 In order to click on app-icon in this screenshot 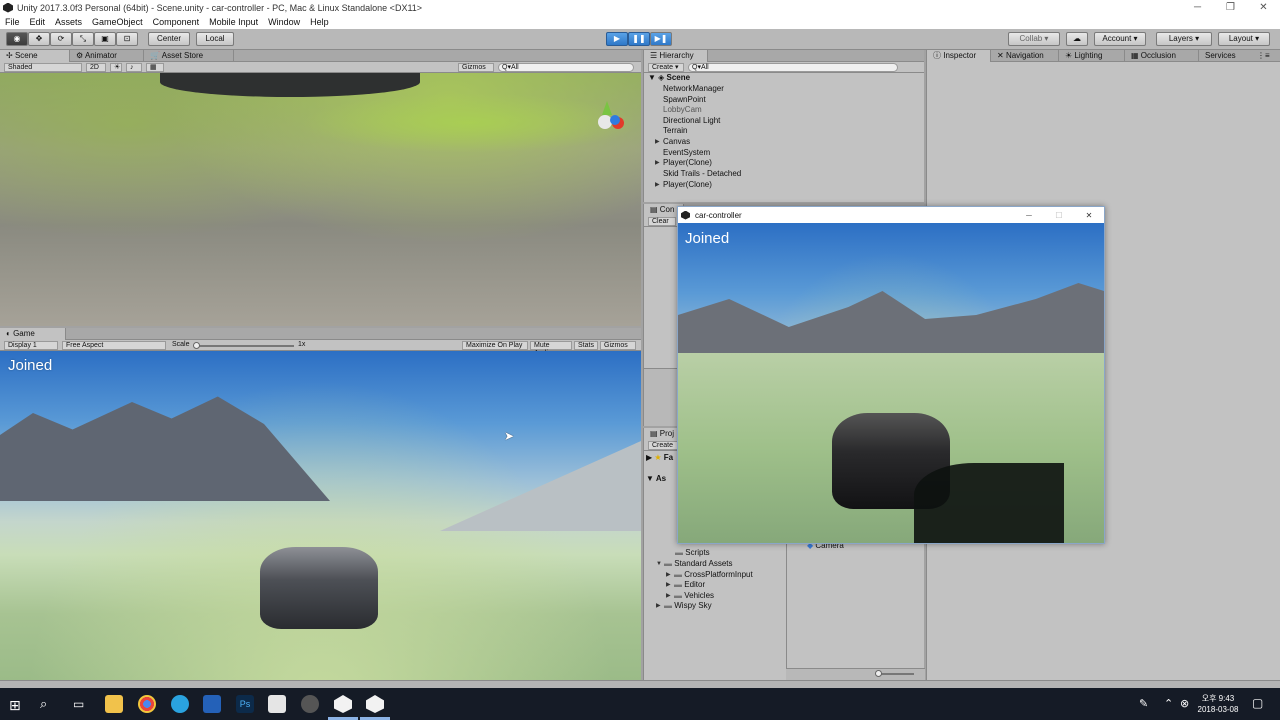, I will do `click(310, 704)`.